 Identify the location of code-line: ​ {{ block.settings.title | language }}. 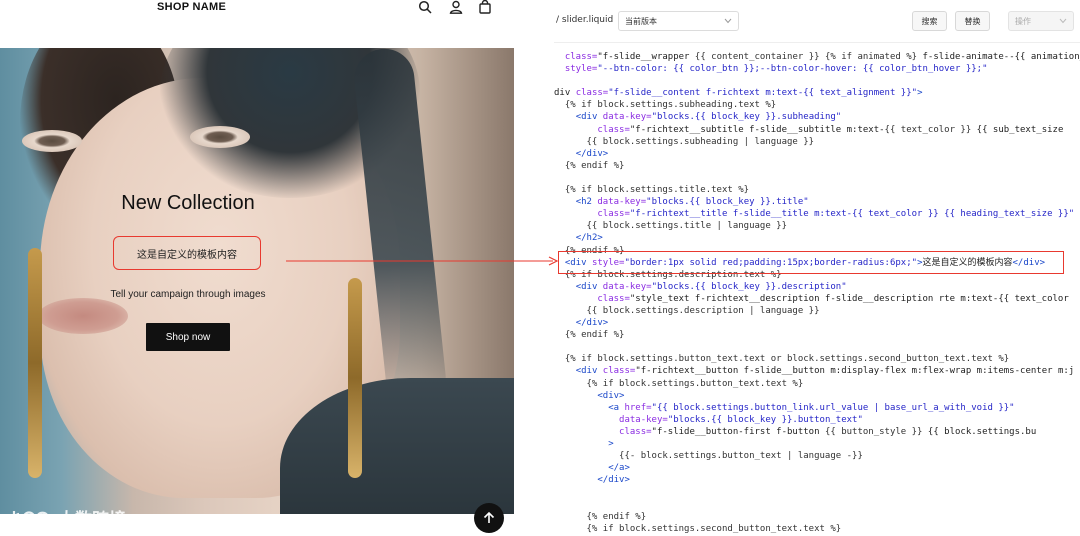
(817, 226).